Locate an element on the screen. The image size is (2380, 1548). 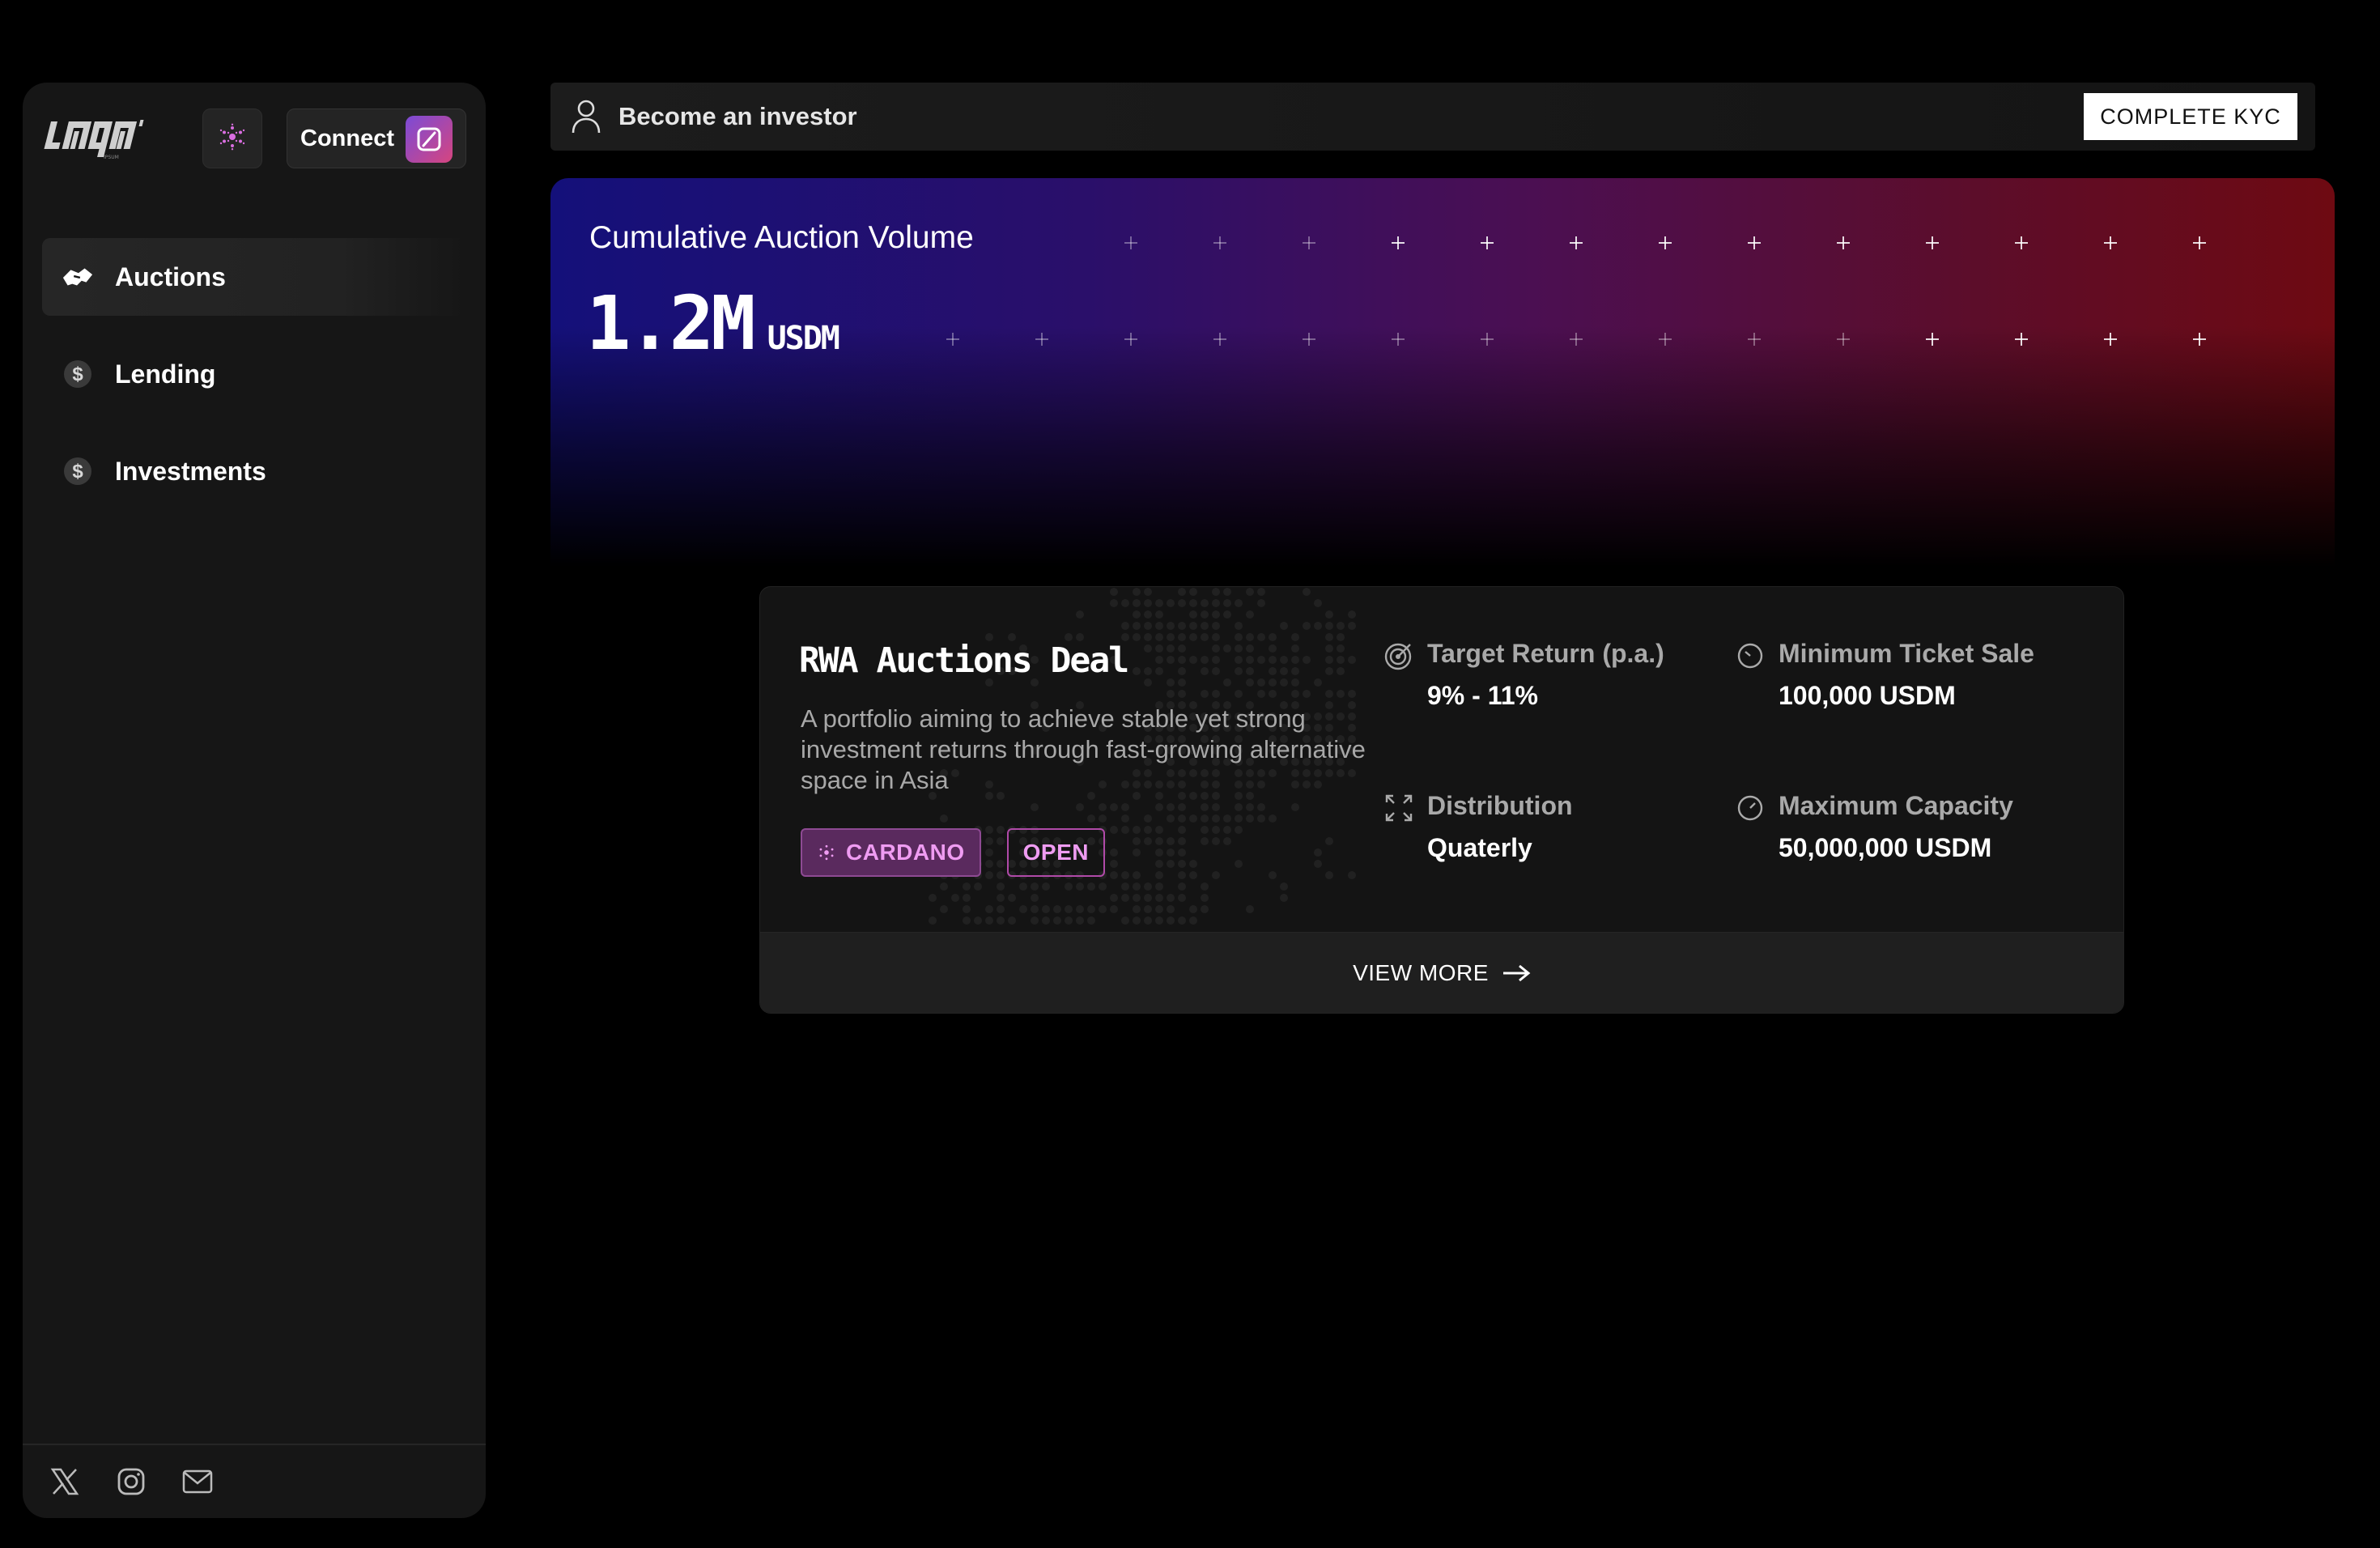
sidebar-nav: Auctions $ Lending $ Investments is located at coordinates (254, 383).